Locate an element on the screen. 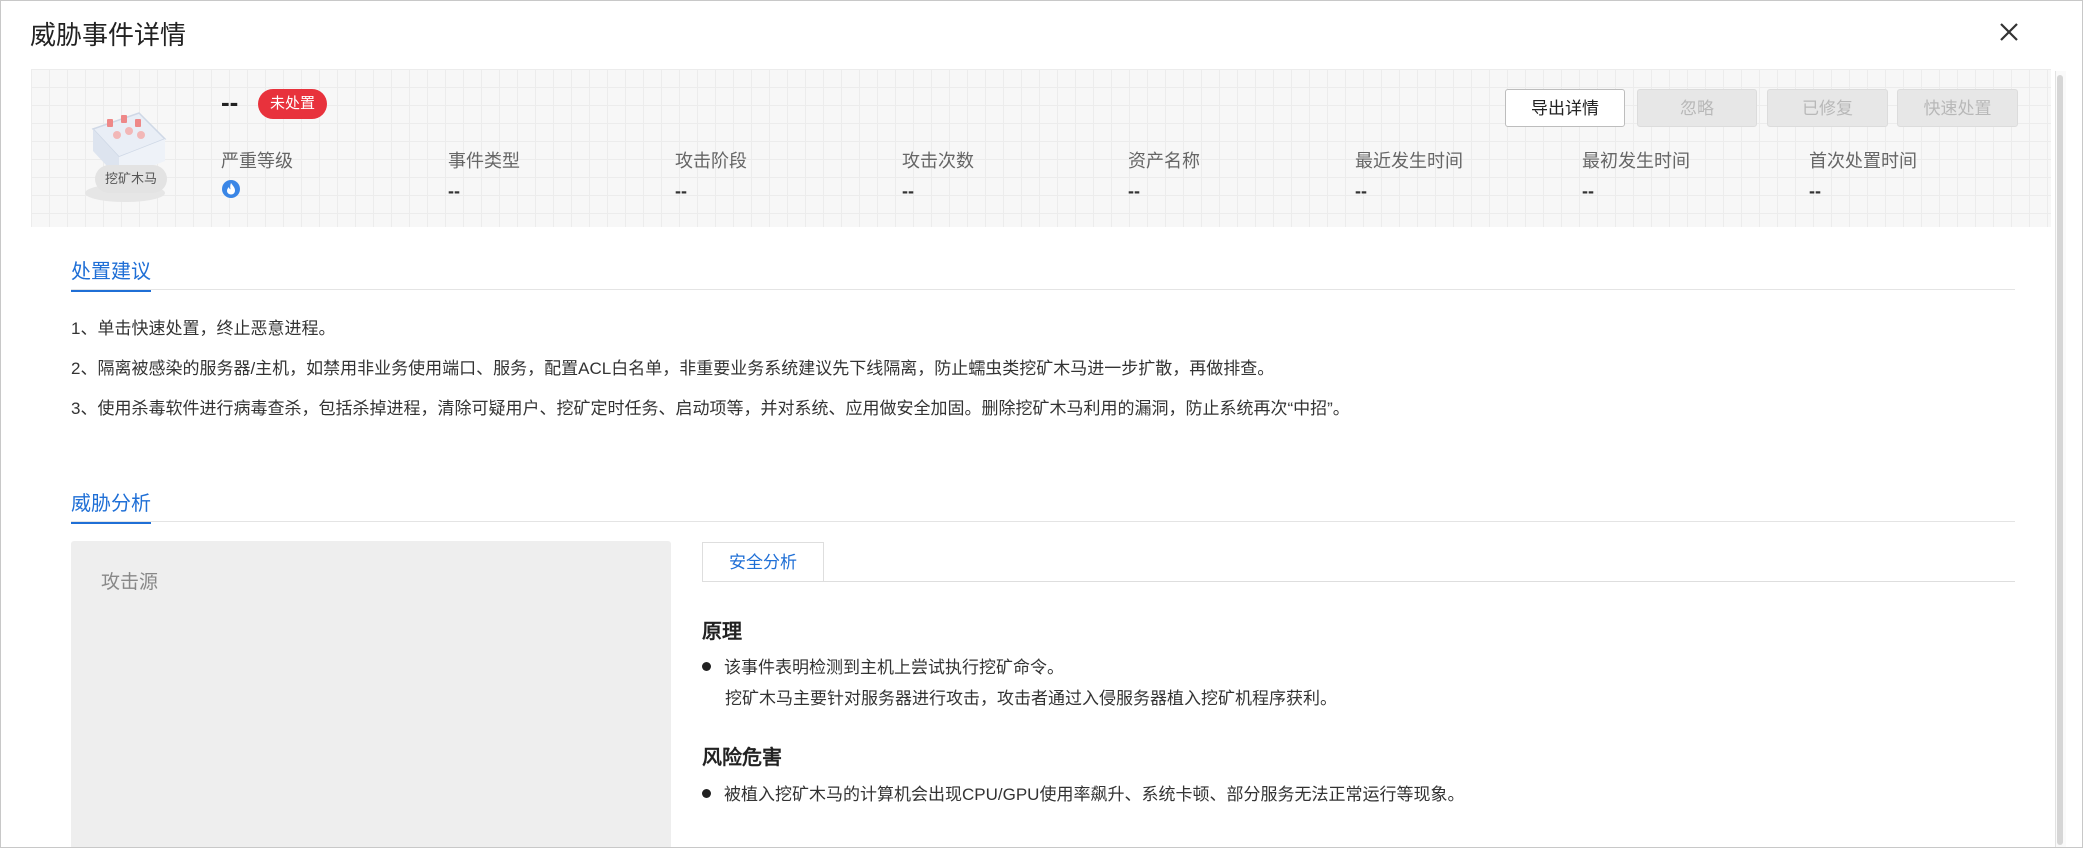 This screenshot has height=848, width=2083. field-label: 最初发生时间 is located at coordinates (1636, 161).